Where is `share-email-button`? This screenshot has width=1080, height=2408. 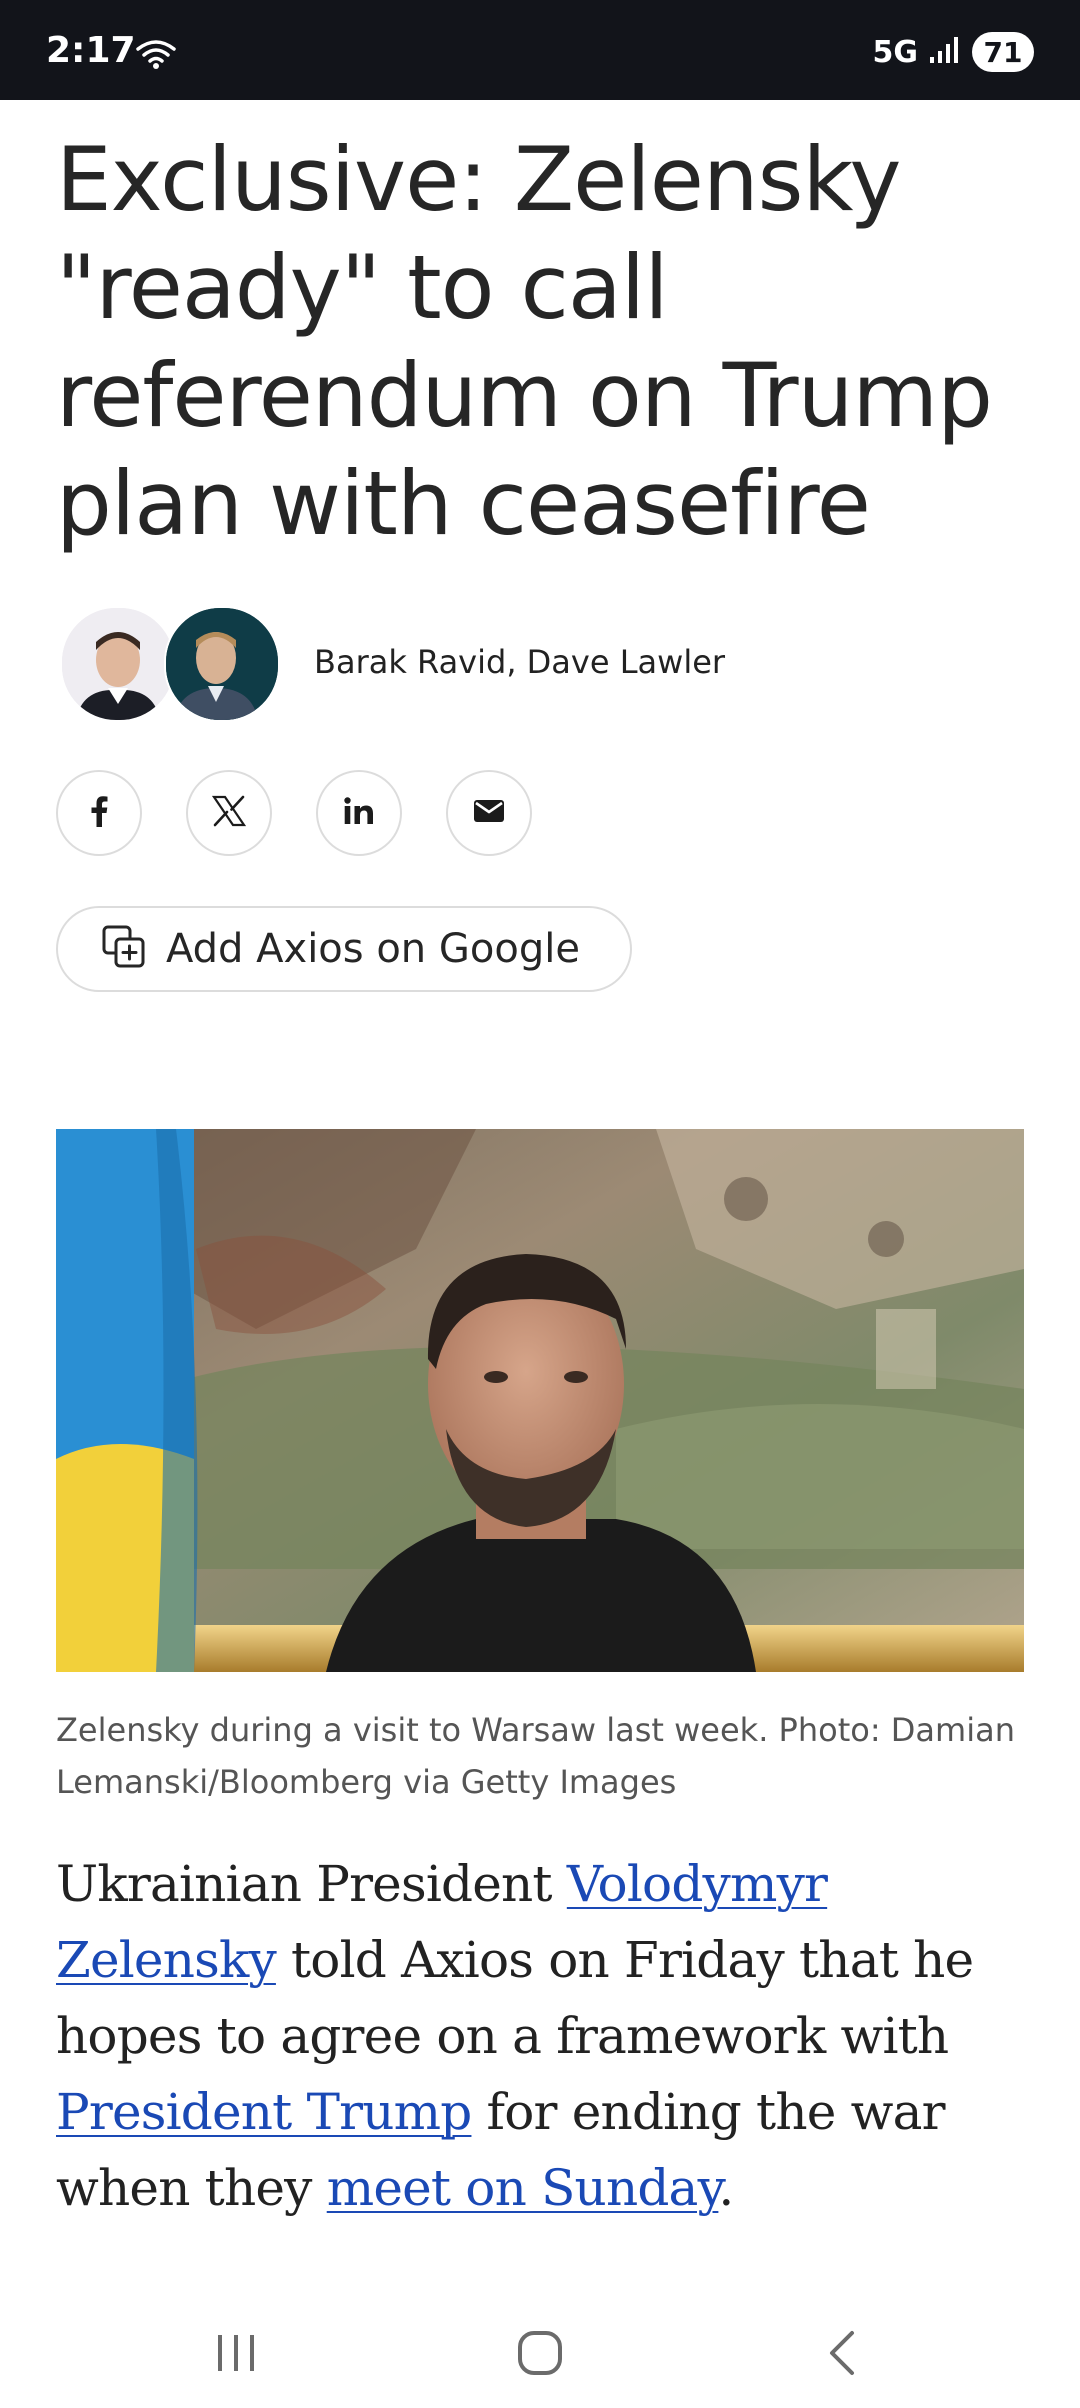
share-email-button is located at coordinates (489, 813).